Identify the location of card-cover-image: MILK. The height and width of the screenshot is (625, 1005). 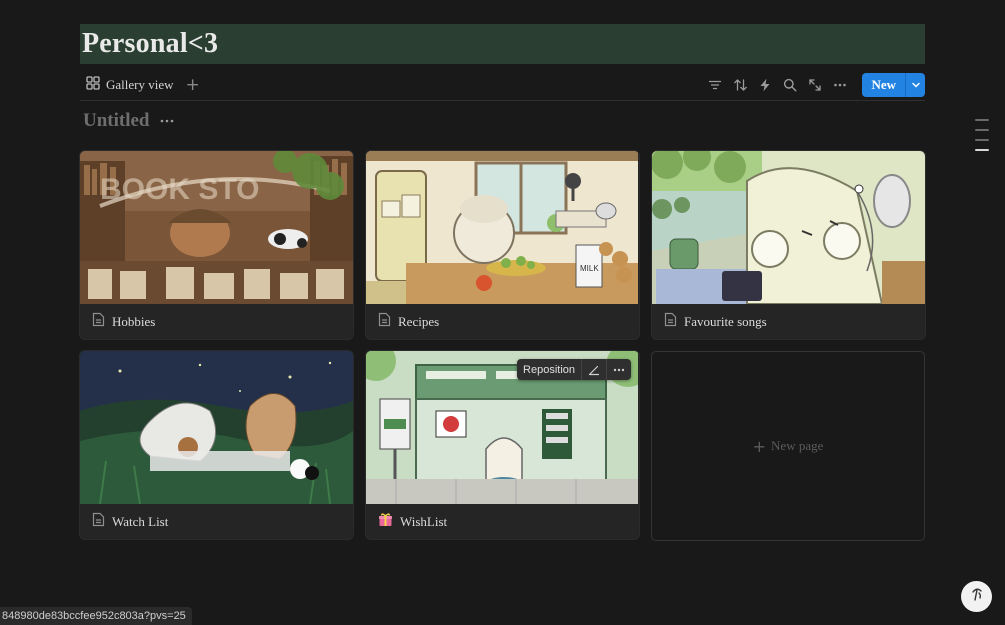
(502, 227).